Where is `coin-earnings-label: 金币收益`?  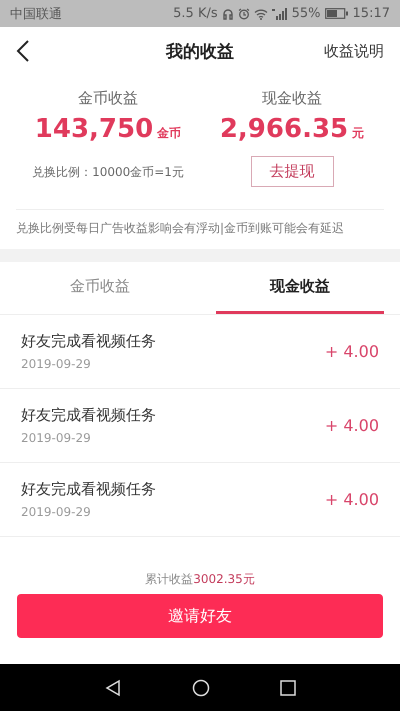
coin-earnings-label: 金币收益 is located at coordinates (108, 98).